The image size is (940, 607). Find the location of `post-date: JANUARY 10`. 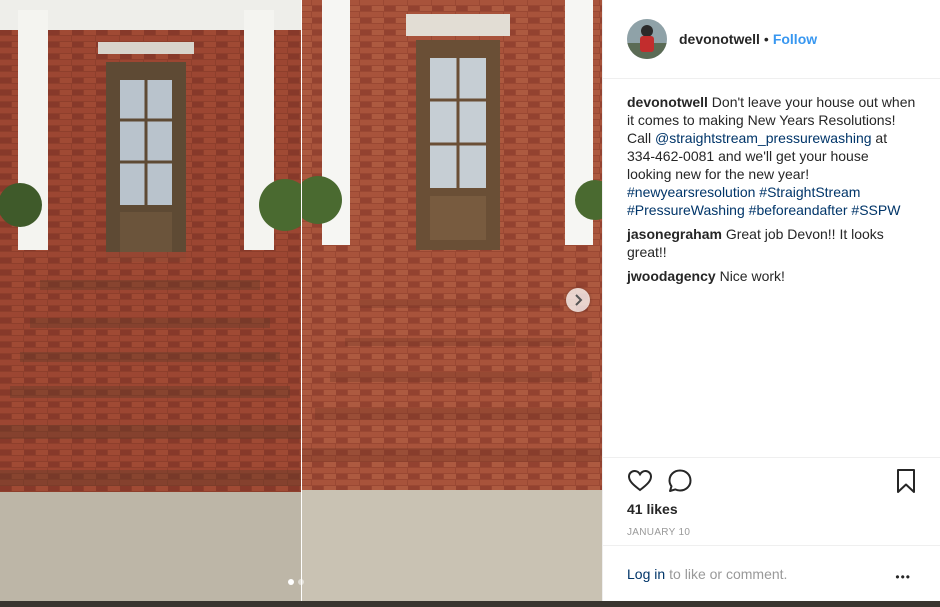

post-date: JANUARY 10 is located at coordinates (659, 532).